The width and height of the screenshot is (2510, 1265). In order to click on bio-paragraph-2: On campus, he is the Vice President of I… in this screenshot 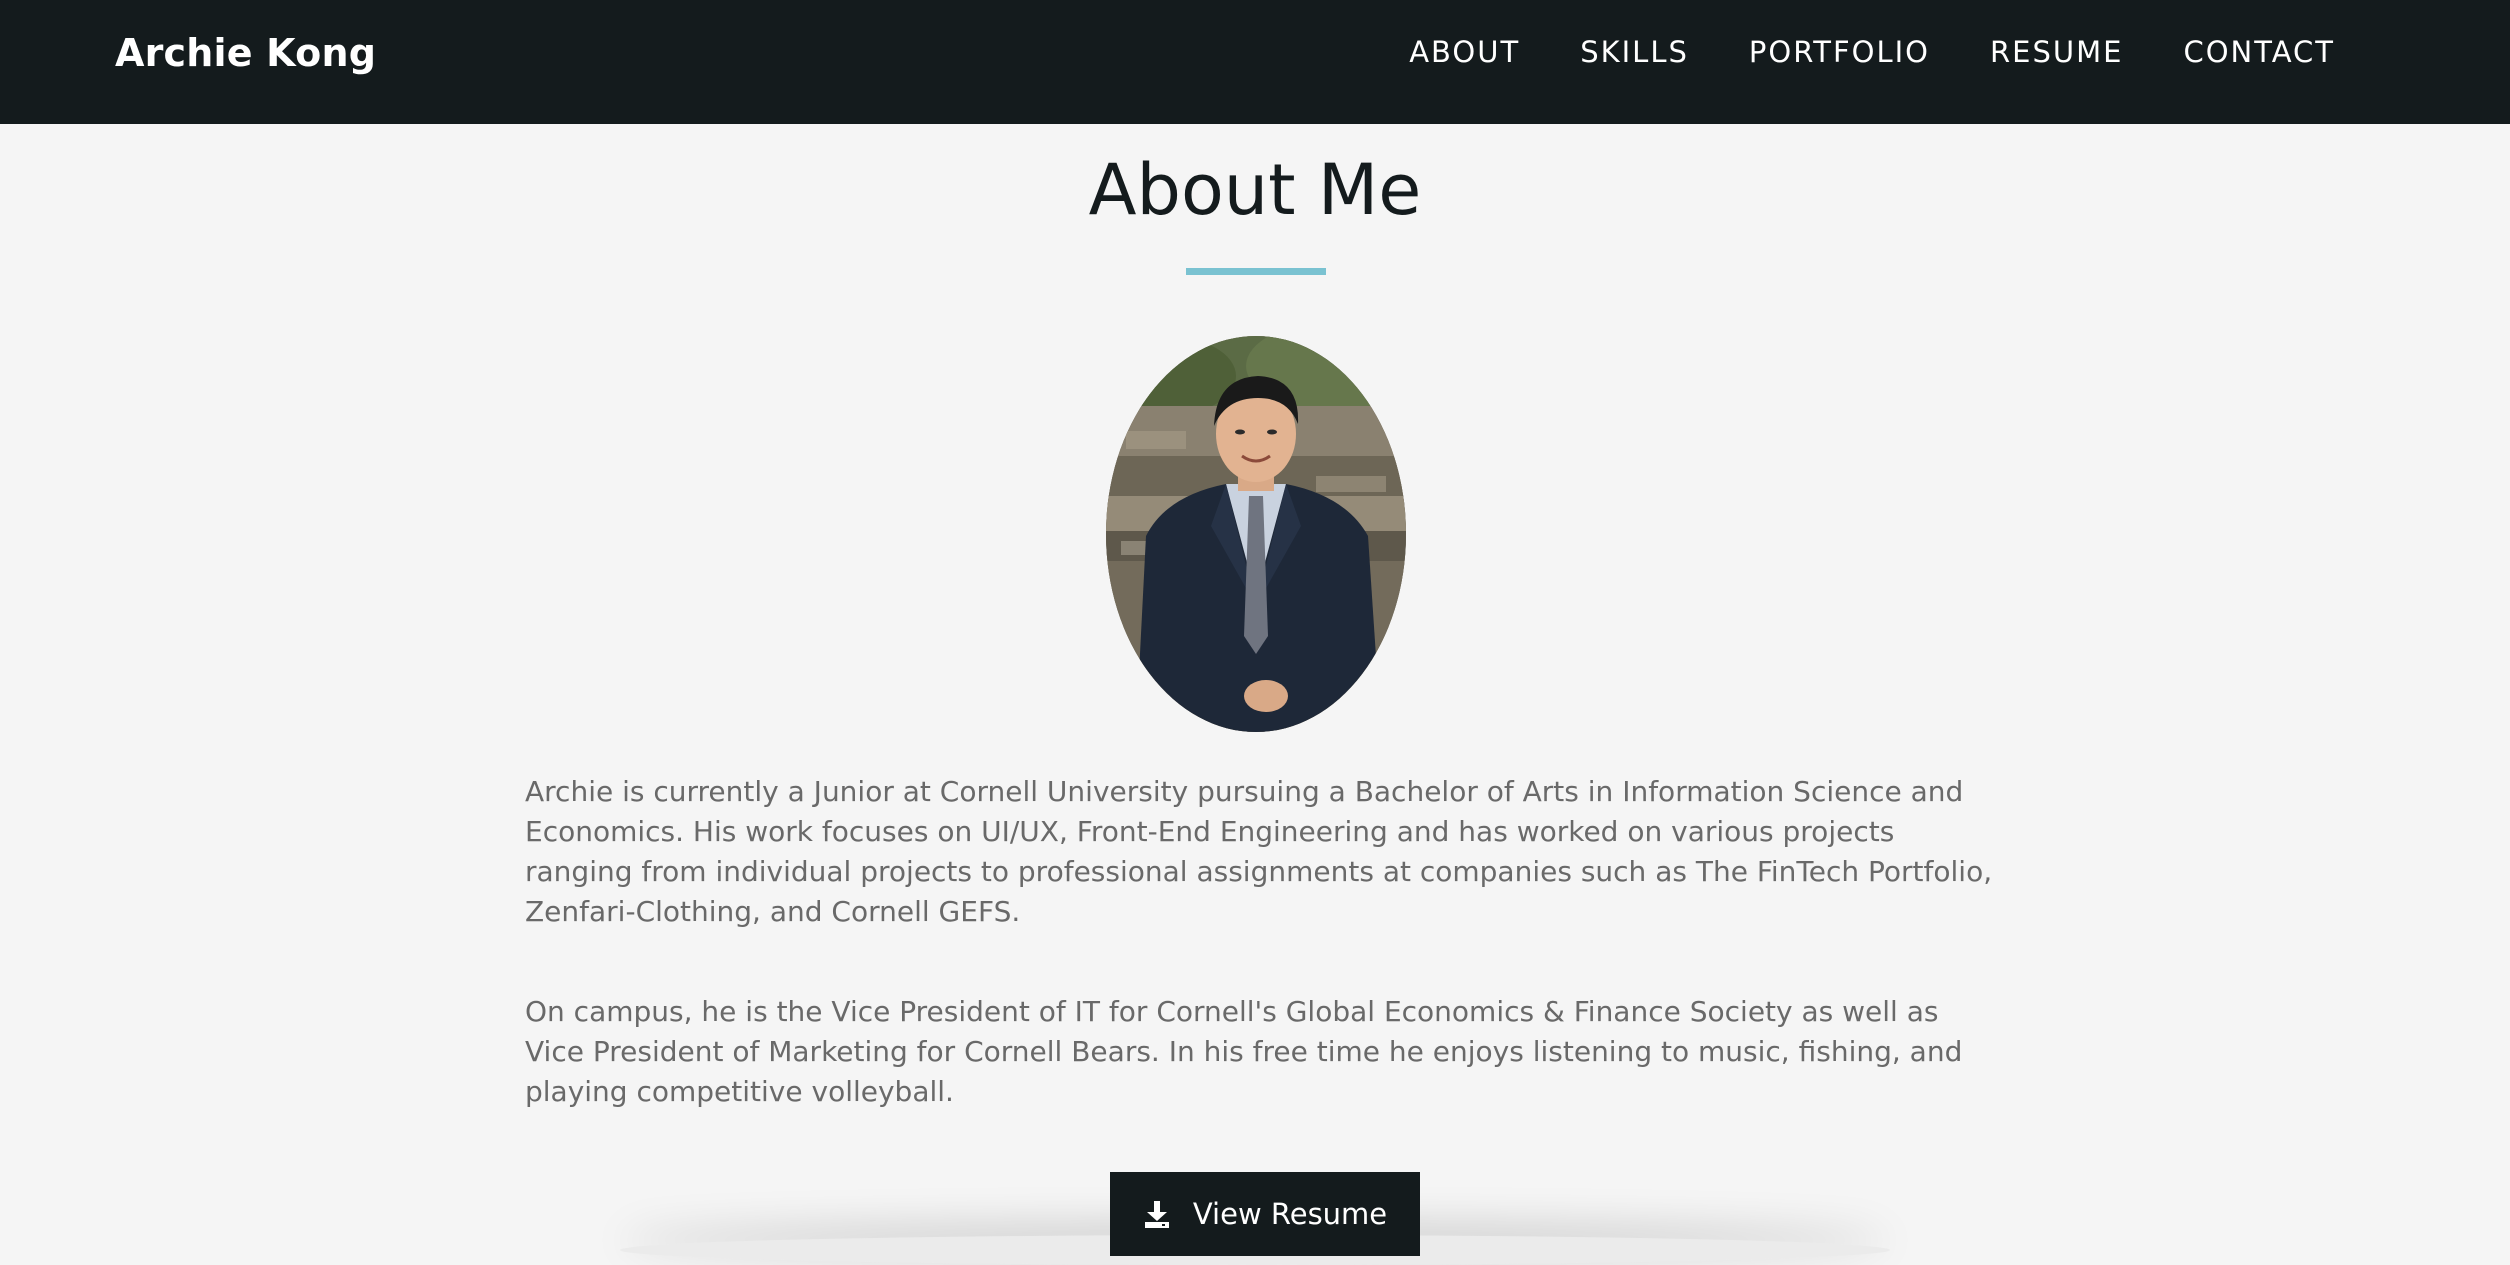, I will do `click(1244, 1051)`.